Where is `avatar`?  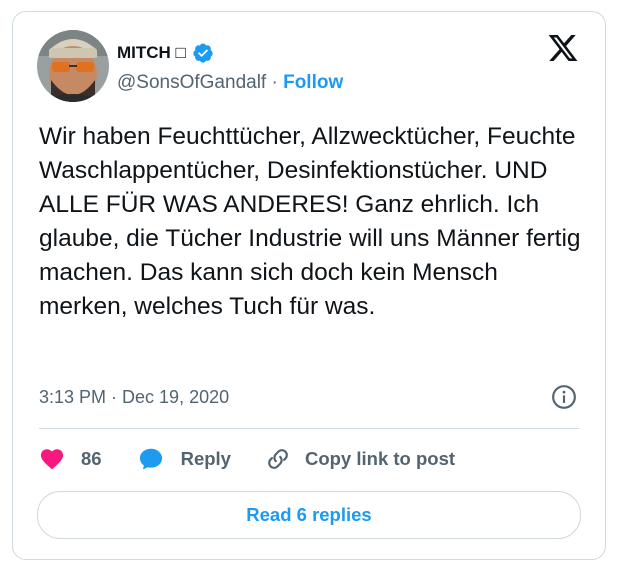
avatar is located at coordinates (73, 66).